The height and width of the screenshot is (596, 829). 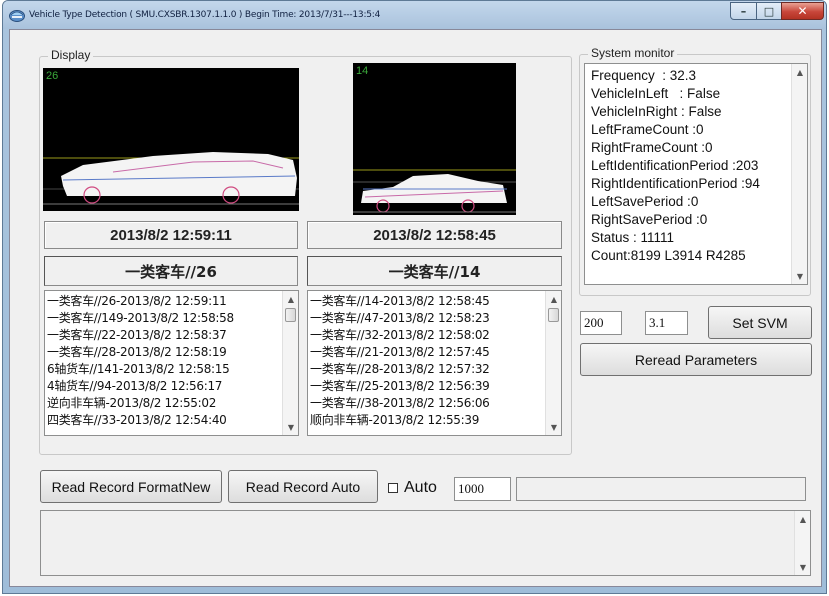 I want to click on read-record-auto-button: Read Record Auto, so click(x=303, y=486).